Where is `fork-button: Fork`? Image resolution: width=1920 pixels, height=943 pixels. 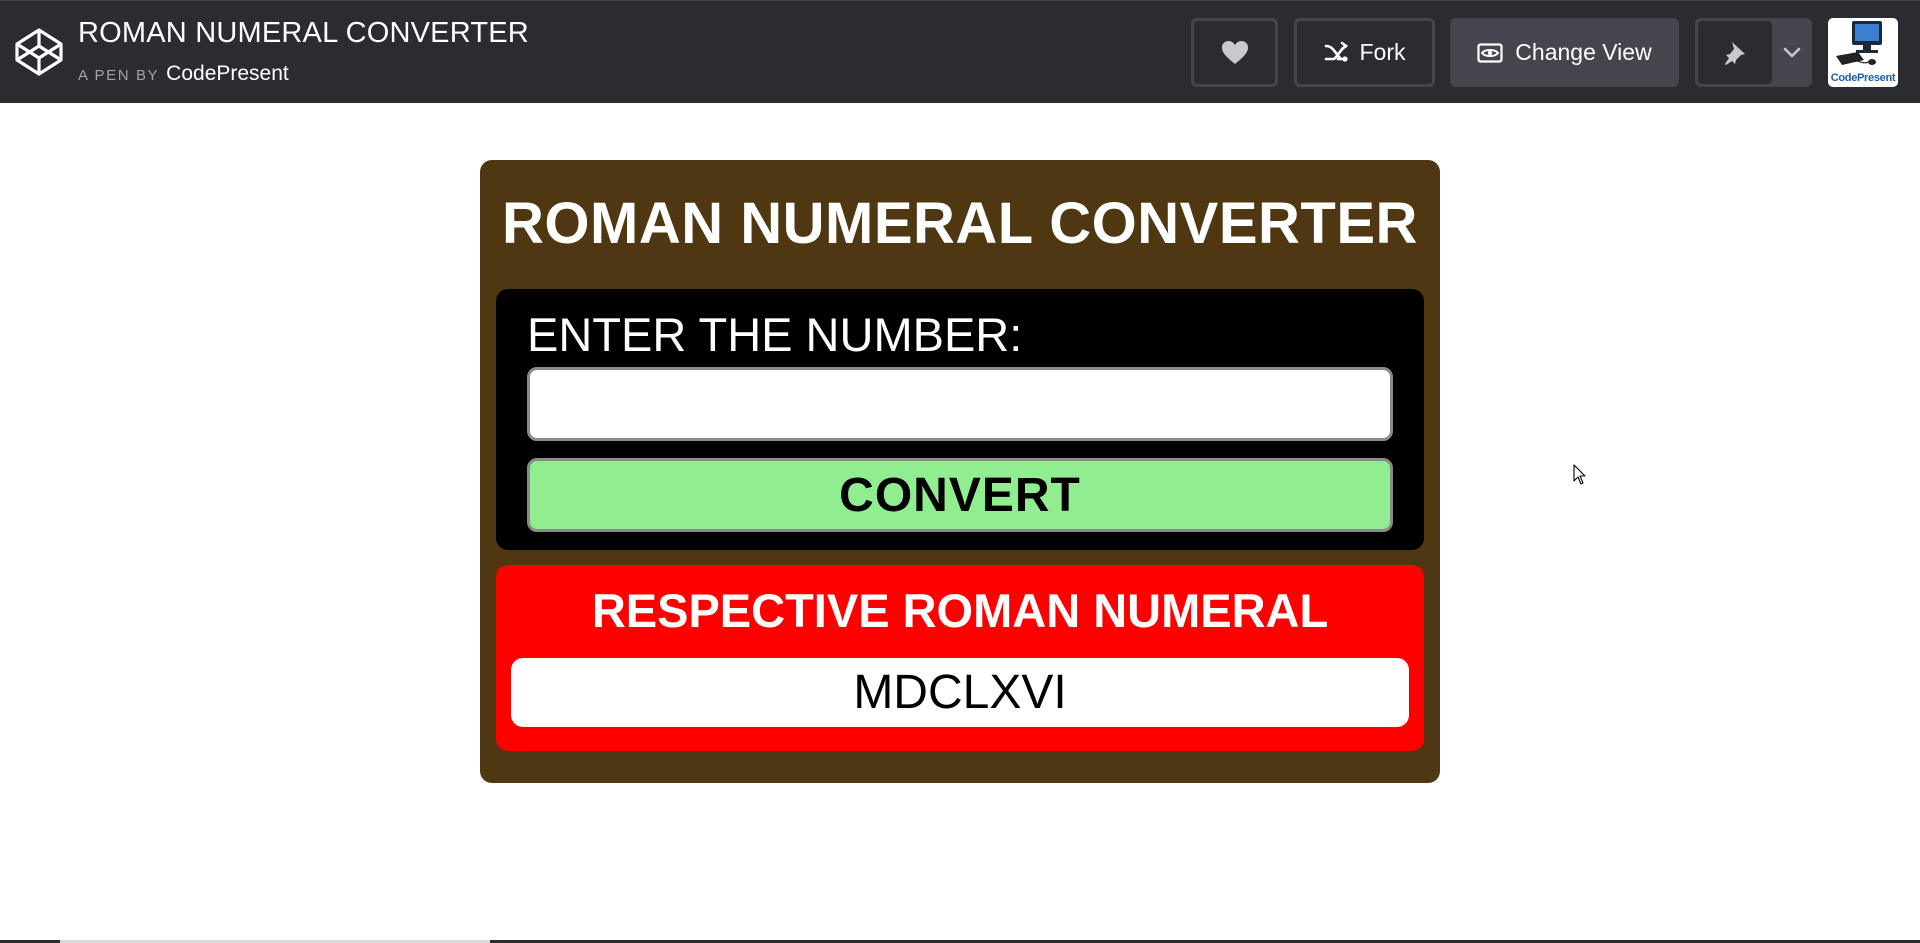 fork-button: Fork is located at coordinates (1364, 52).